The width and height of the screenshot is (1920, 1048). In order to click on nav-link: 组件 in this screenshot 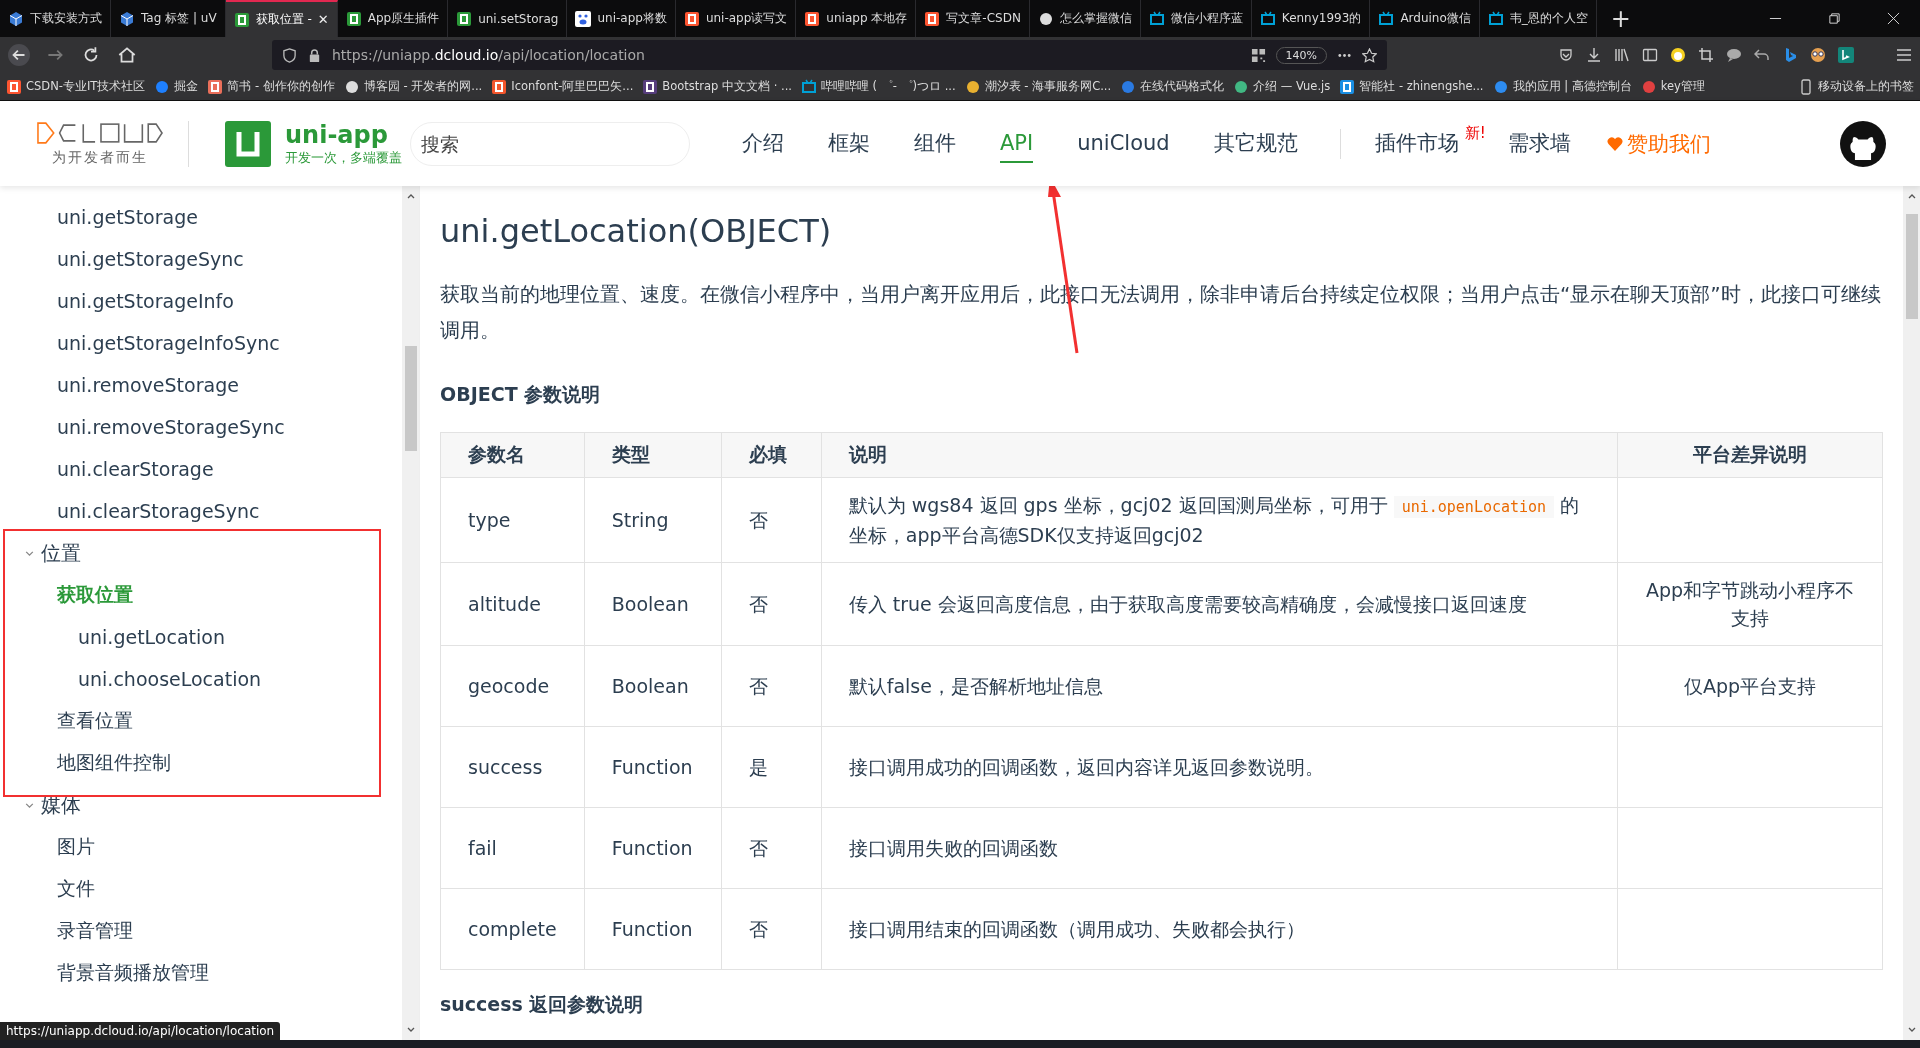, I will do `click(935, 143)`.